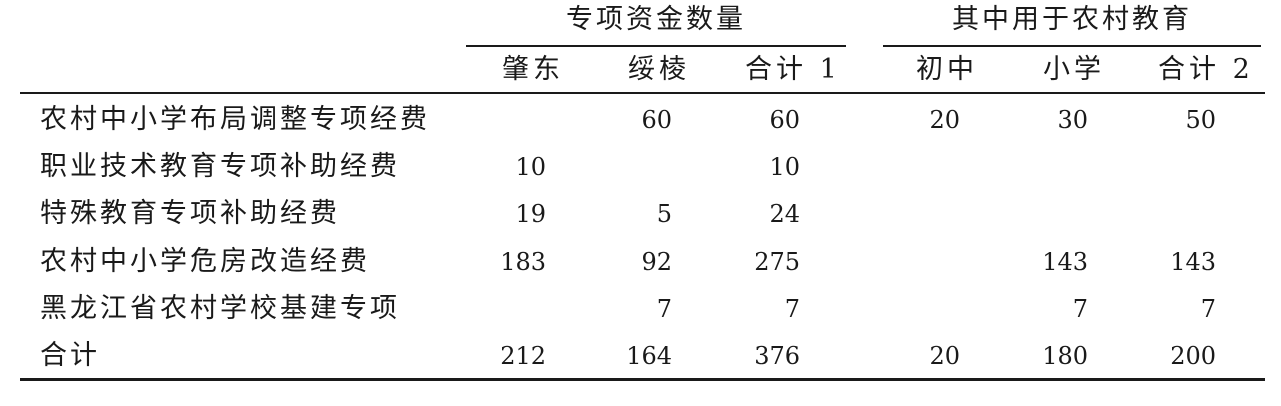 Image resolution: width=1281 pixels, height=406 pixels. What do you see at coordinates (533, 69) in the screenshot?
I see `column-header-zhaodong: 肇东` at bounding box center [533, 69].